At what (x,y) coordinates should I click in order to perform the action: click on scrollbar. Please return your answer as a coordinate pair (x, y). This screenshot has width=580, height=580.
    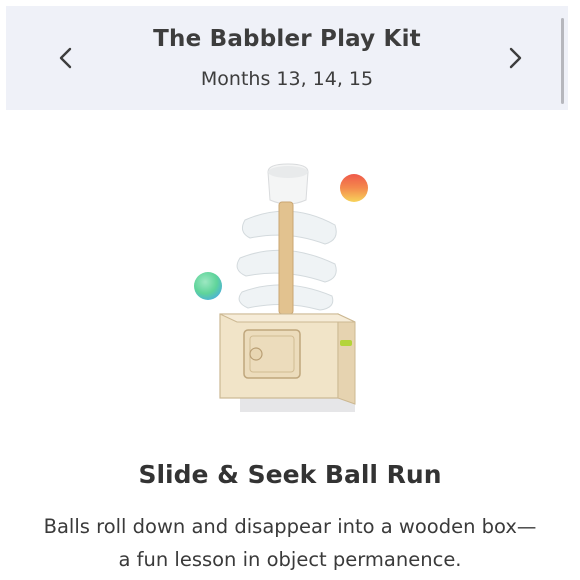
    Looking at the image, I should click on (562, 61).